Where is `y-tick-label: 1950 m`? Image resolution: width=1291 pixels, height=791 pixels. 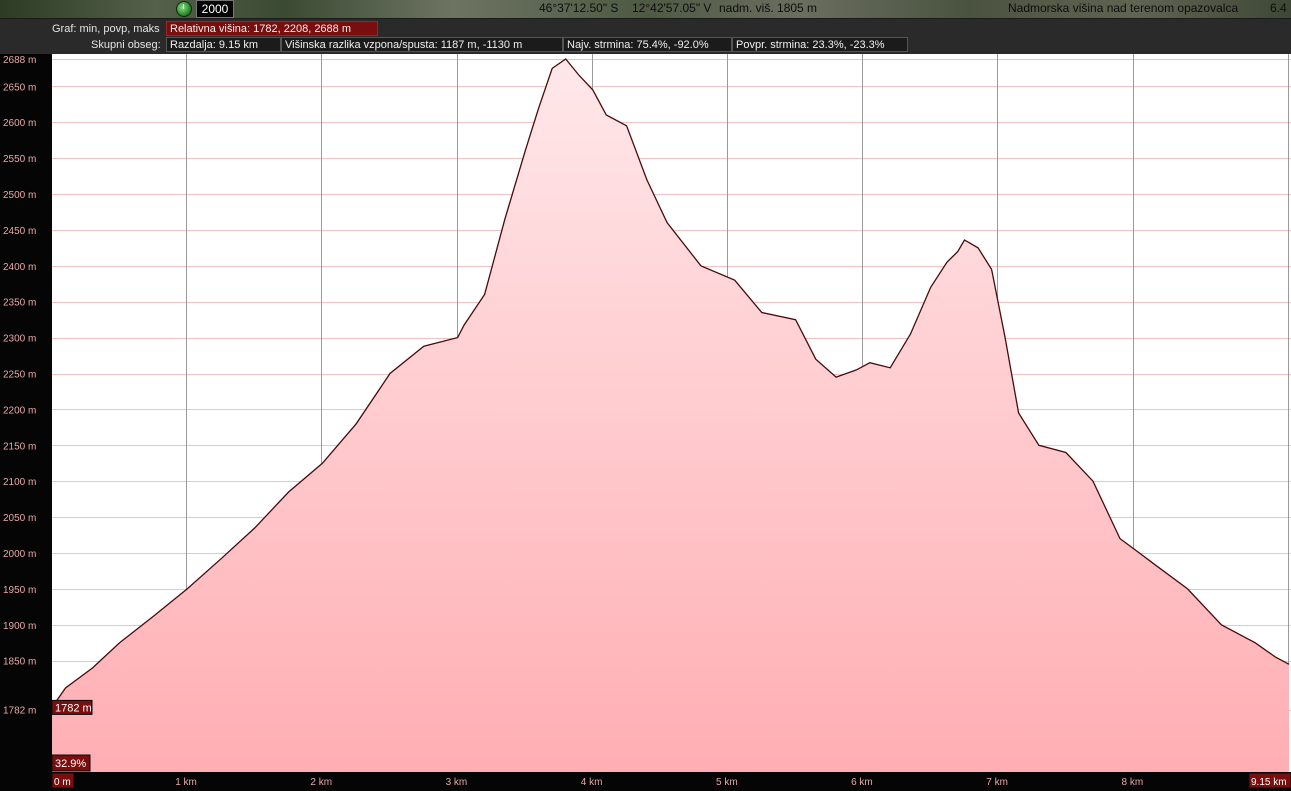
y-tick-label: 1950 m is located at coordinates (19, 590).